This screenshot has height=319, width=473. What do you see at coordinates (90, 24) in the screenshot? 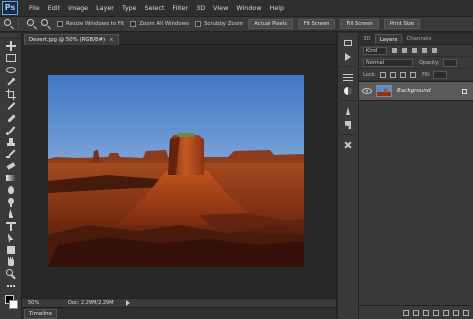
I see `resize-windows-checkbox: Resize Windows to Fit` at bounding box center [90, 24].